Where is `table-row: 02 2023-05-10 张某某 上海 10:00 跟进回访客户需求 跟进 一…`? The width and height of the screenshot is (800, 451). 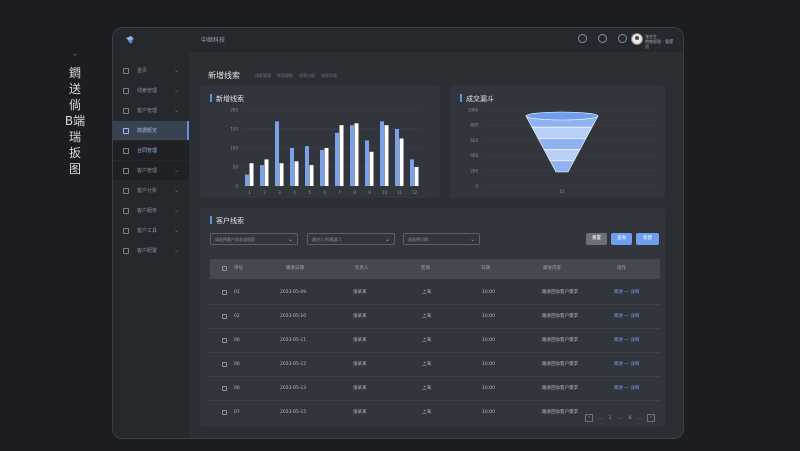 table-row: 02 2023-05-10 张某某 上海 10:00 跟进回访客户需求 跟进 一… is located at coordinates (435, 317).